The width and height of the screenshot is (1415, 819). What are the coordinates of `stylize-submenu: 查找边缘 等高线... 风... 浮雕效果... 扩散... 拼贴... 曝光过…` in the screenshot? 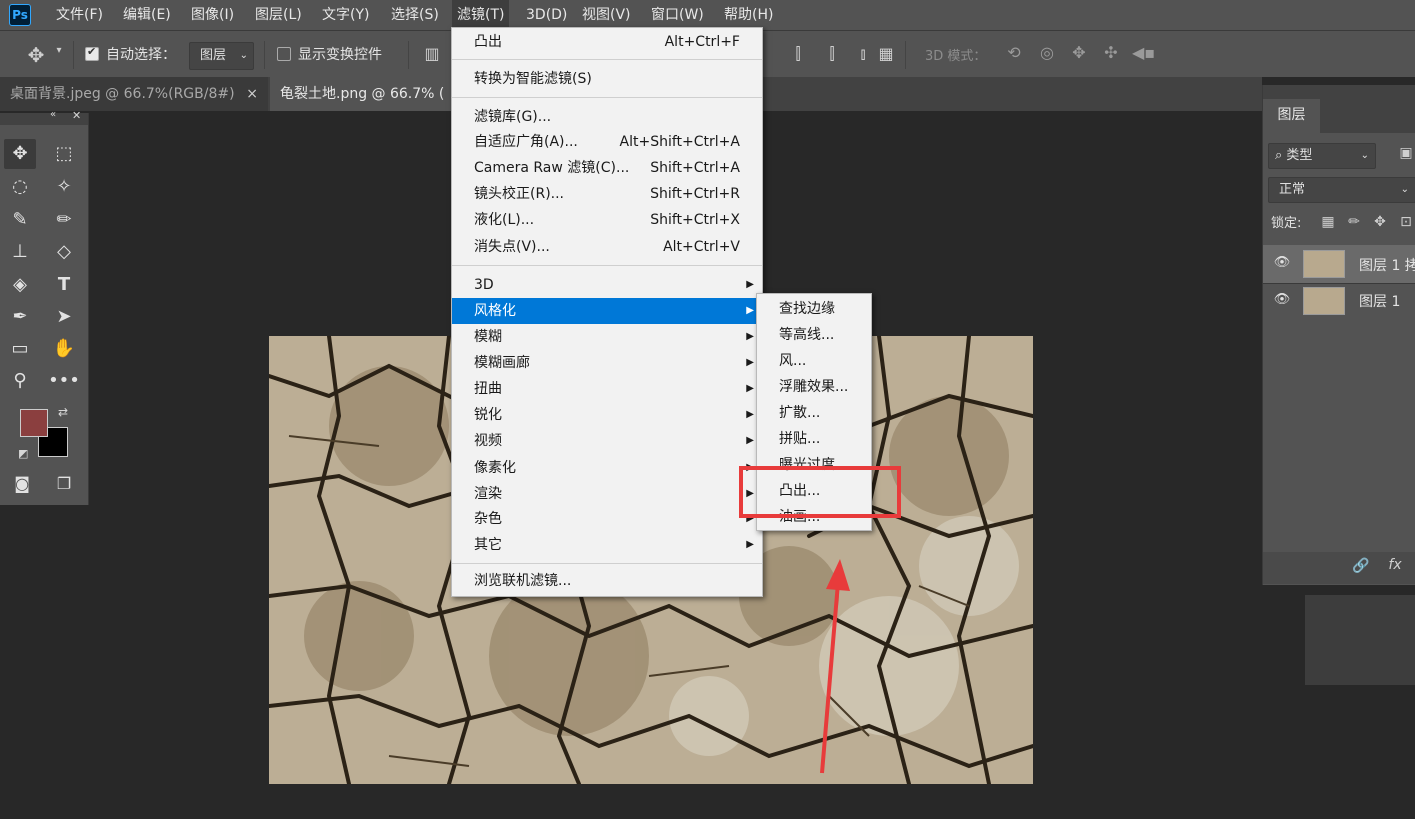 It's located at (814, 412).